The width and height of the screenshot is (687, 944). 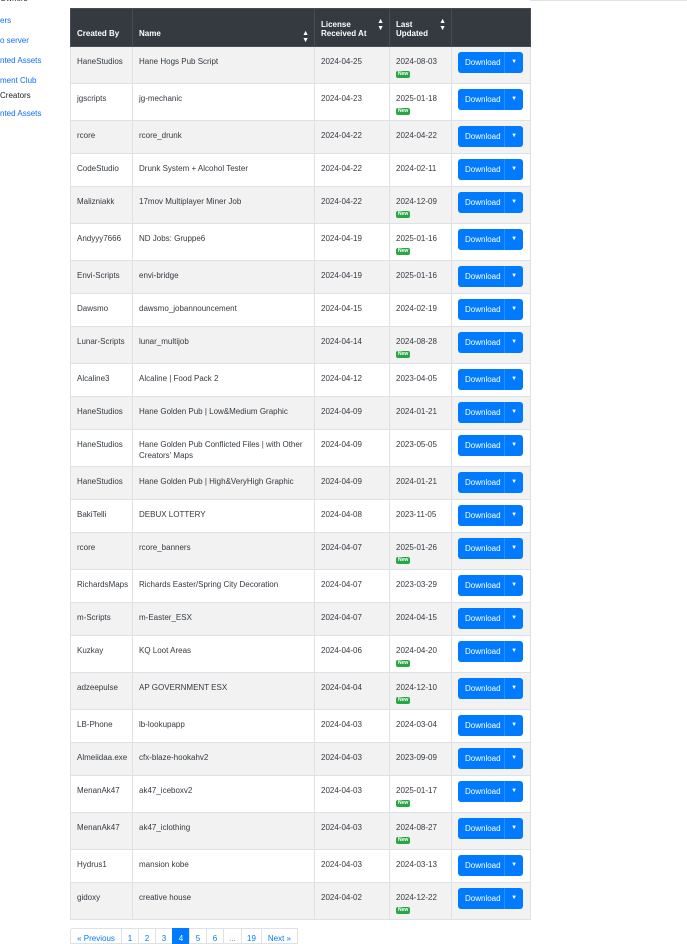 I want to click on cell-received: 2024-04-14, so click(x=352, y=345).